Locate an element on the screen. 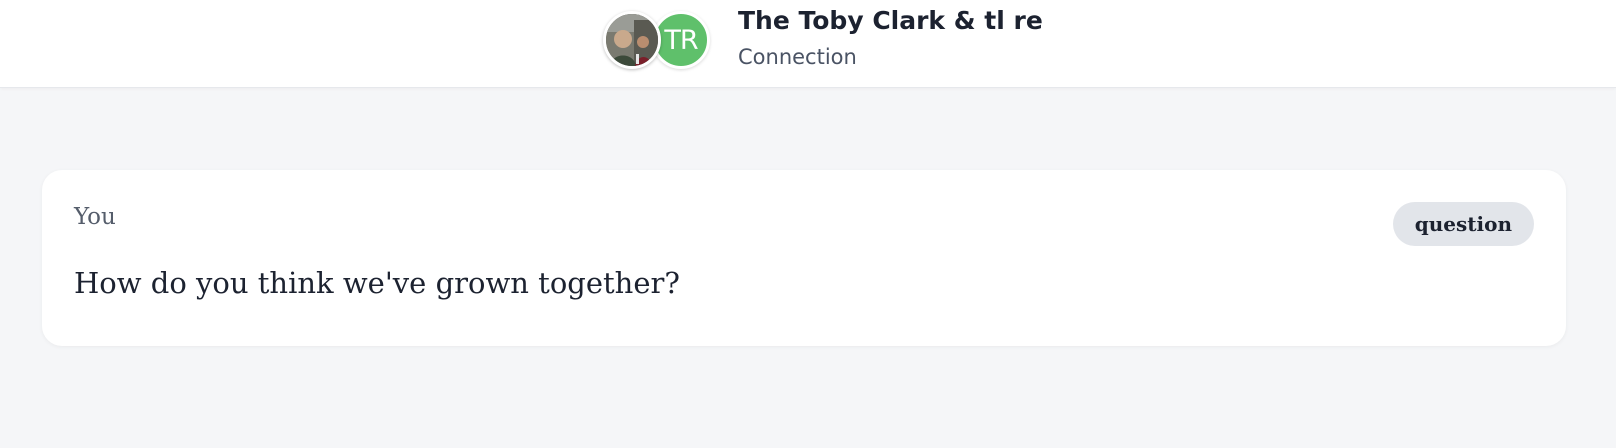 The height and width of the screenshot is (448, 1616). avatar-initials-text: TR is located at coordinates (681, 40).